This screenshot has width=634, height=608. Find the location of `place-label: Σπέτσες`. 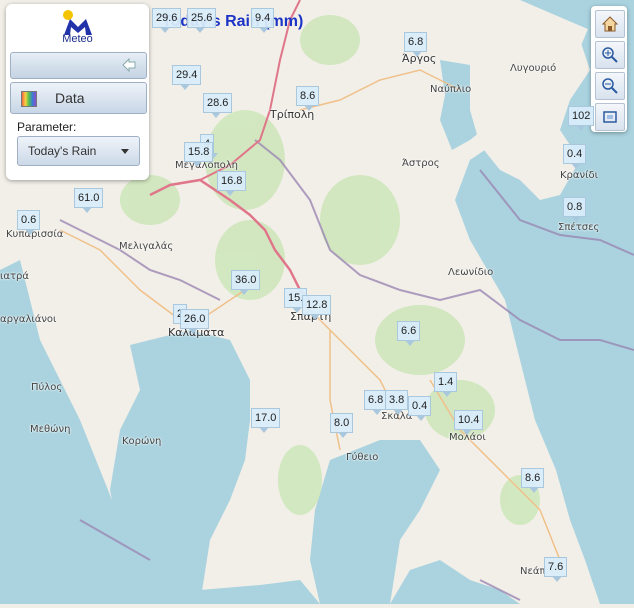

place-label: Σπέτσες is located at coordinates (579, 227).